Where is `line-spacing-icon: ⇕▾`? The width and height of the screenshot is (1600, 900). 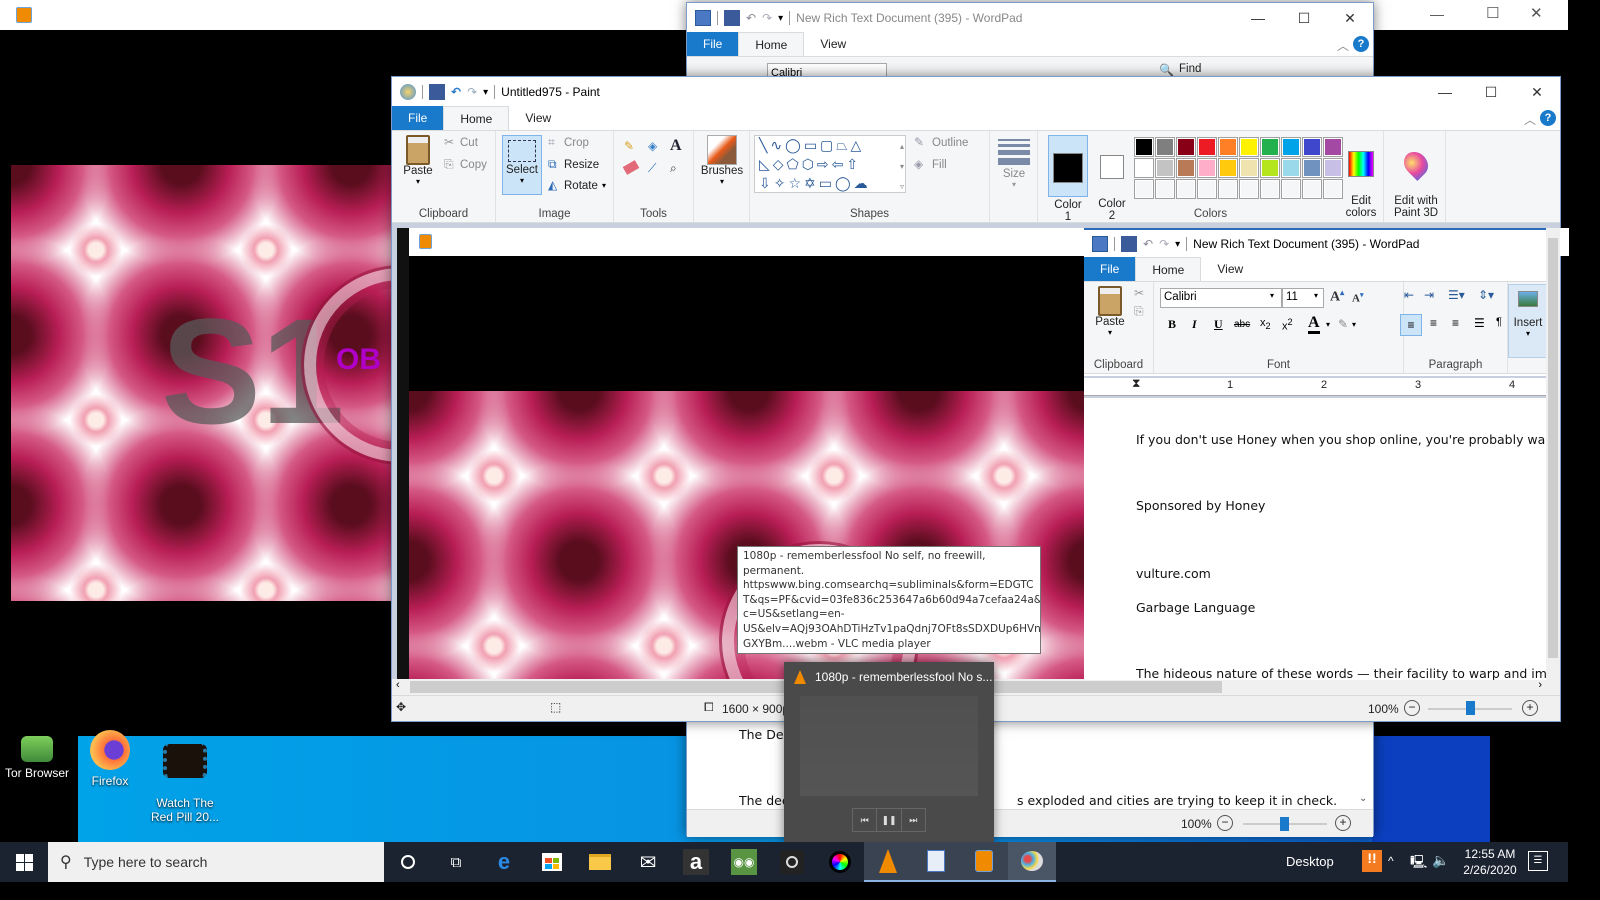
line-spacing-icon: ⇕▾ is located at coordinates (1486, 295).